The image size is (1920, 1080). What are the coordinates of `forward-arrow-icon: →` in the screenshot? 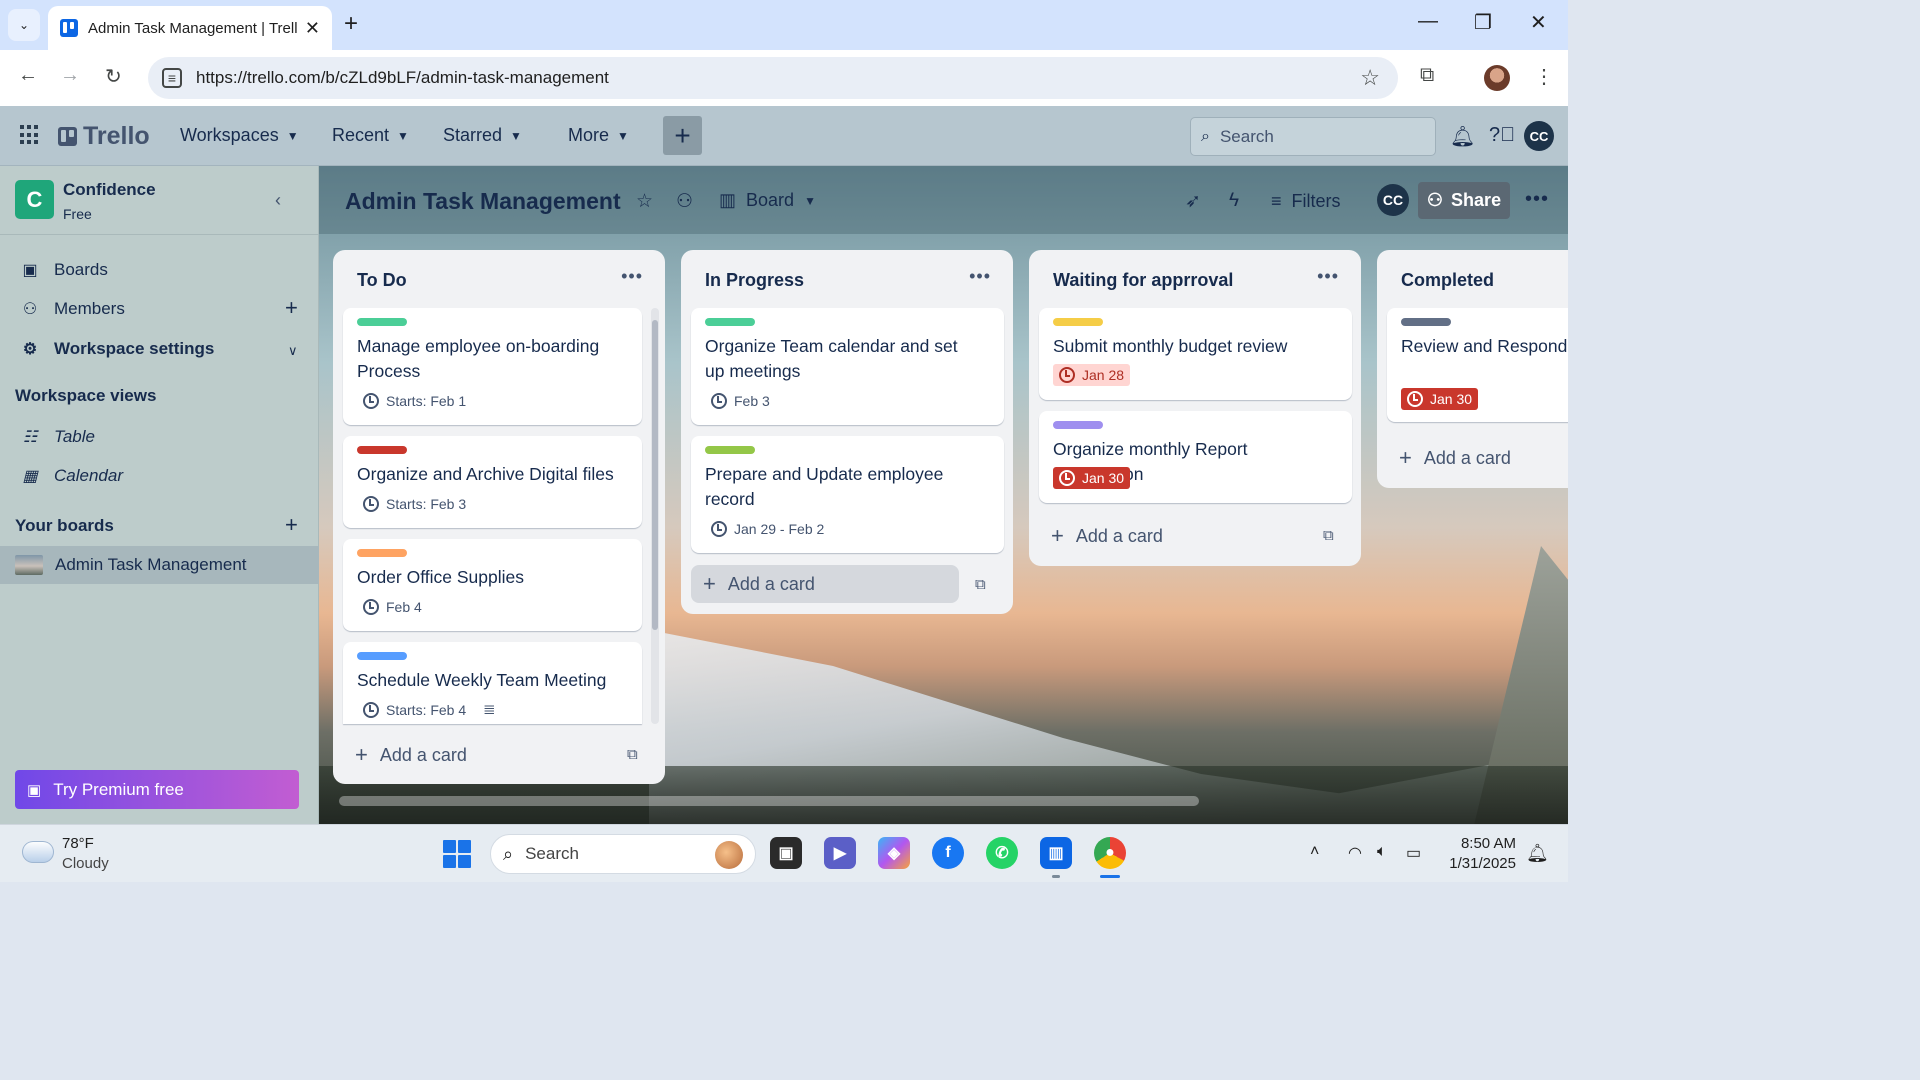 It's located at (70, 75).